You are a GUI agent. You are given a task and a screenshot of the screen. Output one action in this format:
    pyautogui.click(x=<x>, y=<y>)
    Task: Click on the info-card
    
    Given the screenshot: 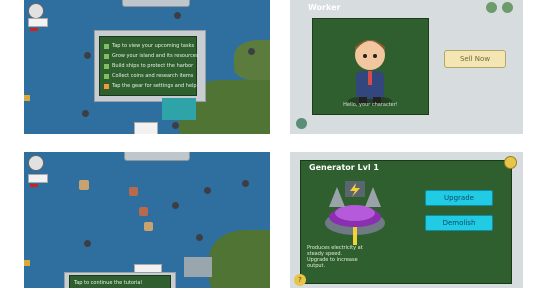 What is the action you would take?
    pyautogui.click(x=146, y=128)
    